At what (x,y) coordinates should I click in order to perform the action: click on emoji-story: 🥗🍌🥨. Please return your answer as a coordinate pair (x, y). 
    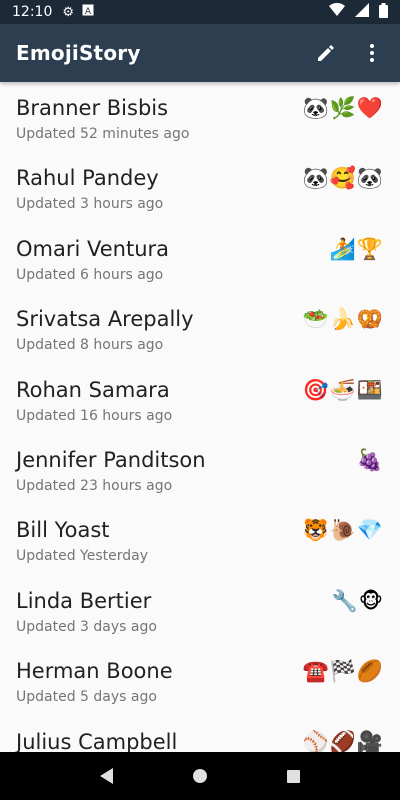
    Looking at the image, I should click on (343, 319).